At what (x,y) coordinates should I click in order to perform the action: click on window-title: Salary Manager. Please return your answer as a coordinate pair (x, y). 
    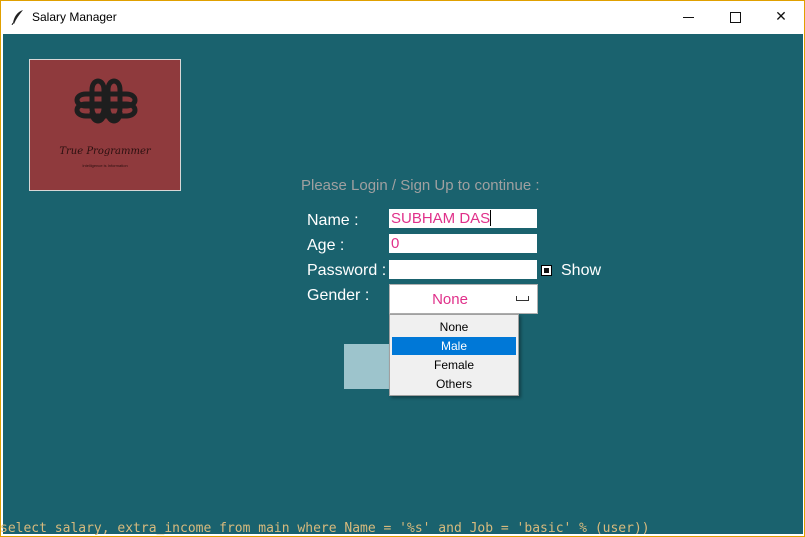
    Looking at the image, I should click on (74, 17).